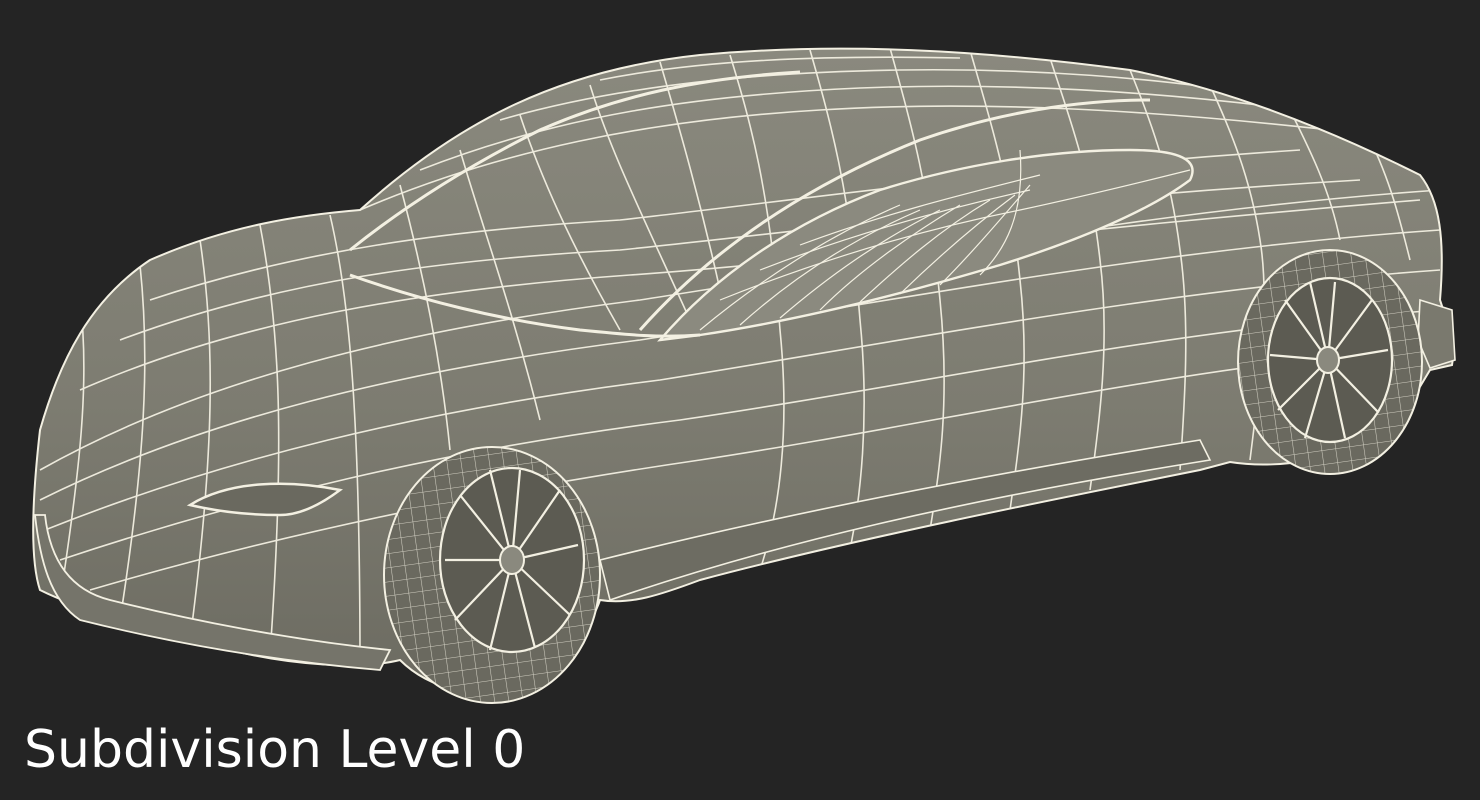 The width and height of the screenshot is (1480, 800). Describe the element at coordinates (275, 750) in the screenshot. I see `subdivision-level-caption: Subdivision Level 0` at that location.